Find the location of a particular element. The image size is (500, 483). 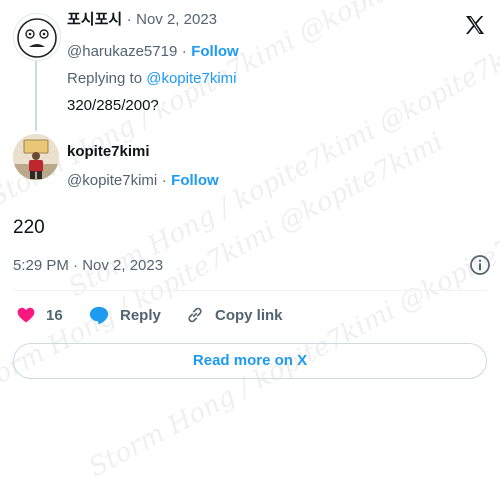

parent-header-row: 포시포시 · Nov 2, 2023 is located at coordinates (142, 18).